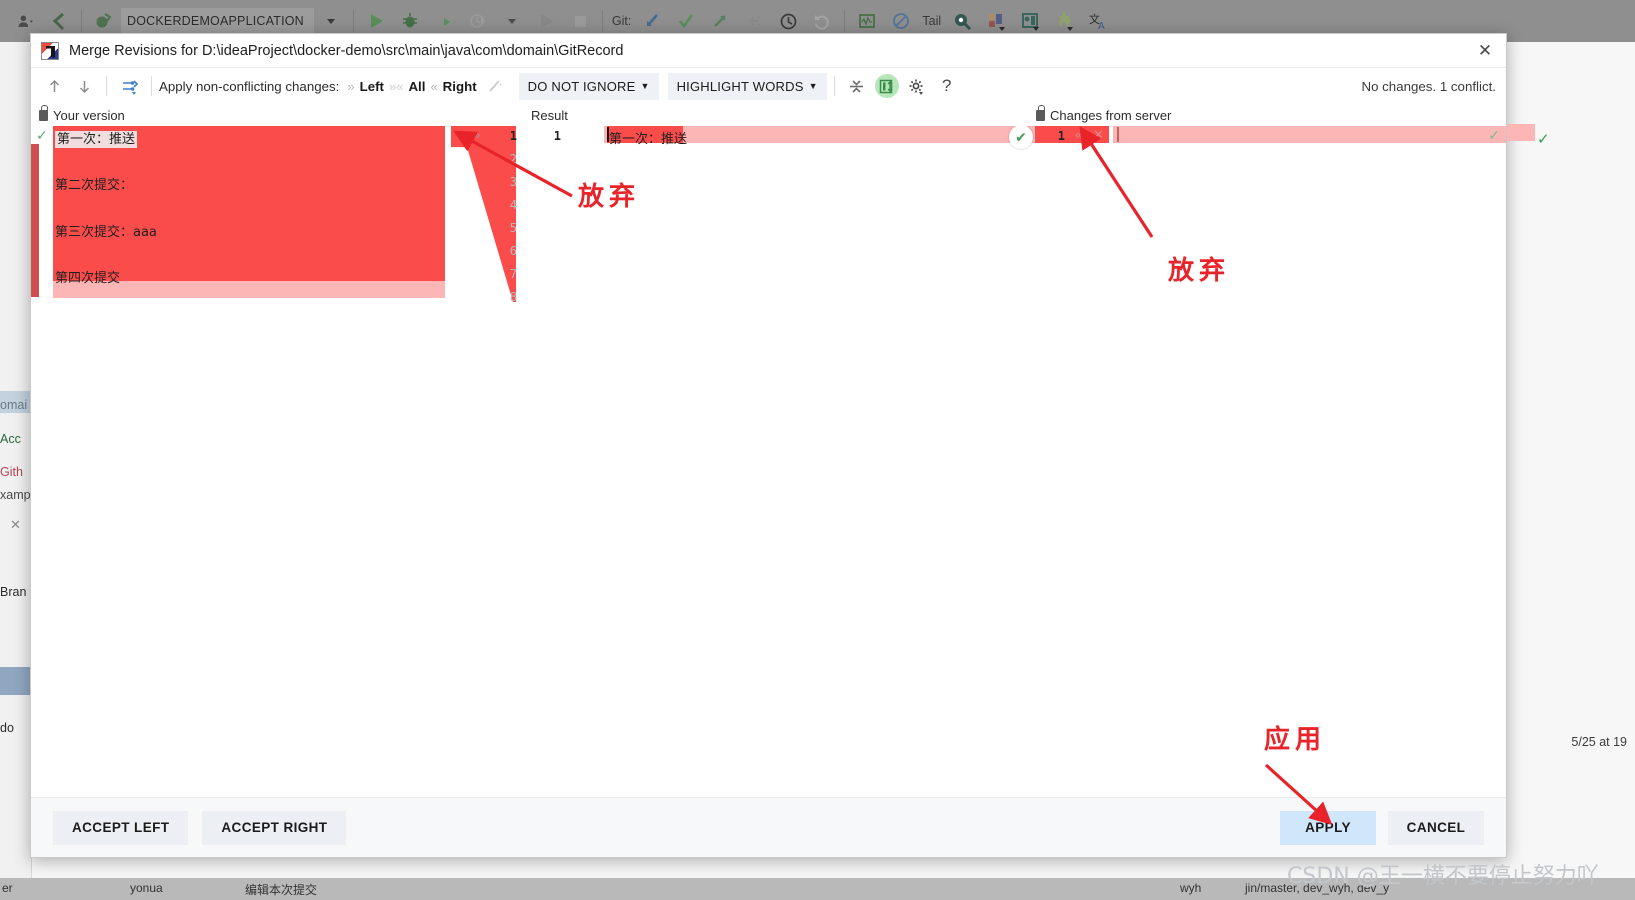 Image resolution: width=1635 pixels, height=900 pixels. Describe the element at coordinates (462, 136) in the screenshot. I see `left-gutter-reject-icon: ✕` at that location.